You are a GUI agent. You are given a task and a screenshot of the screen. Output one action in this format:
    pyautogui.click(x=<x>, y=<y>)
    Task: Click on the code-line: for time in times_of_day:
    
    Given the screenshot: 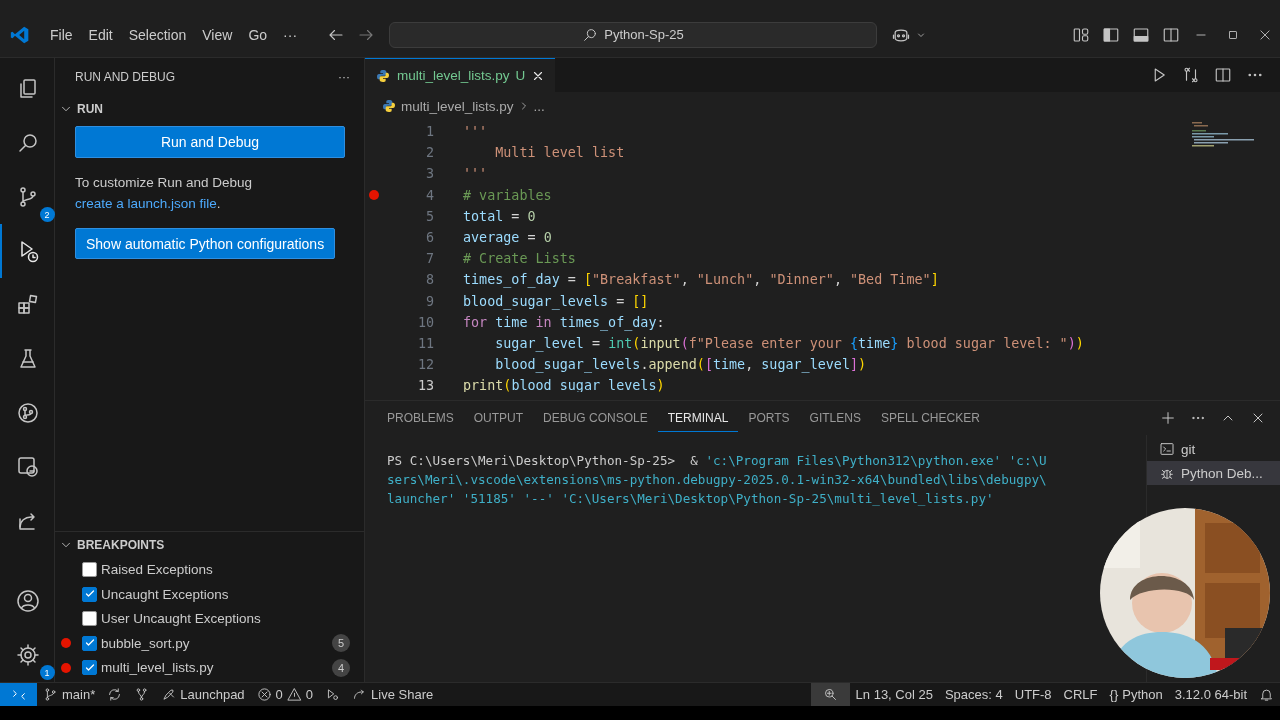 What is the action you would take?
    pyautogui.click(x=564, y=322)
    